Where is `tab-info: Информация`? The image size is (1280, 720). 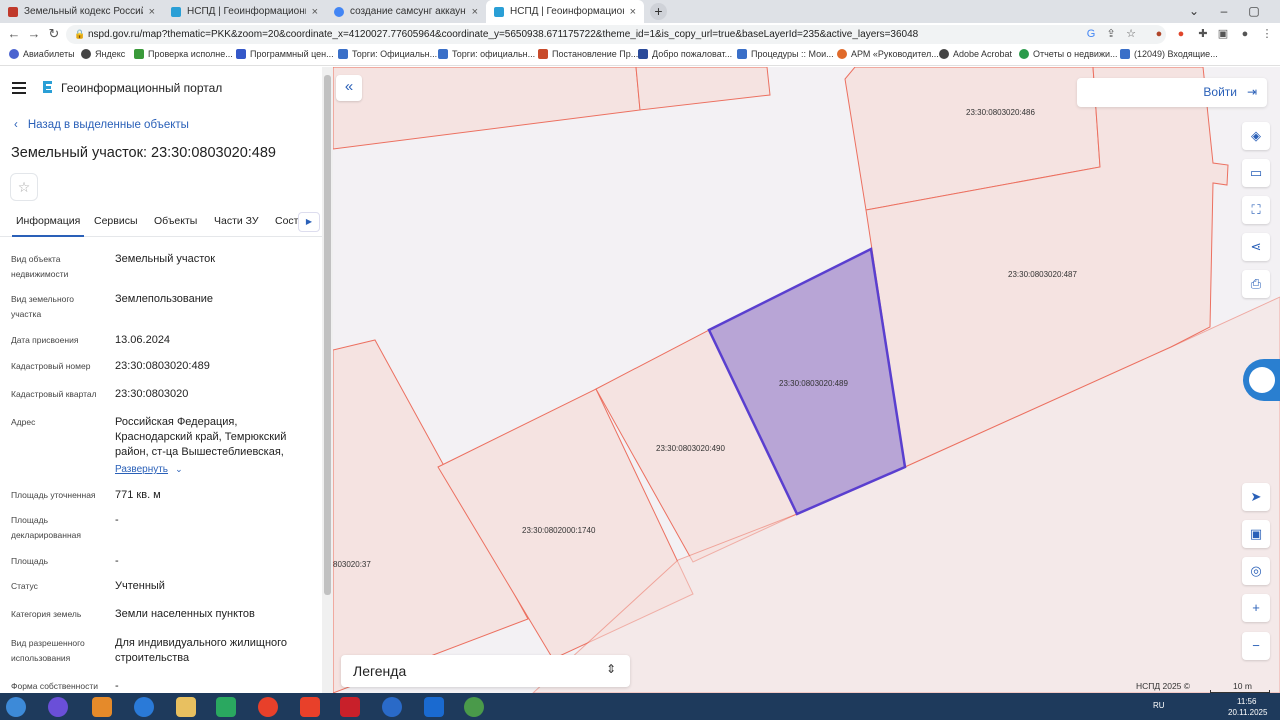
tab-info: Информация is located at coordinates (48, 226).